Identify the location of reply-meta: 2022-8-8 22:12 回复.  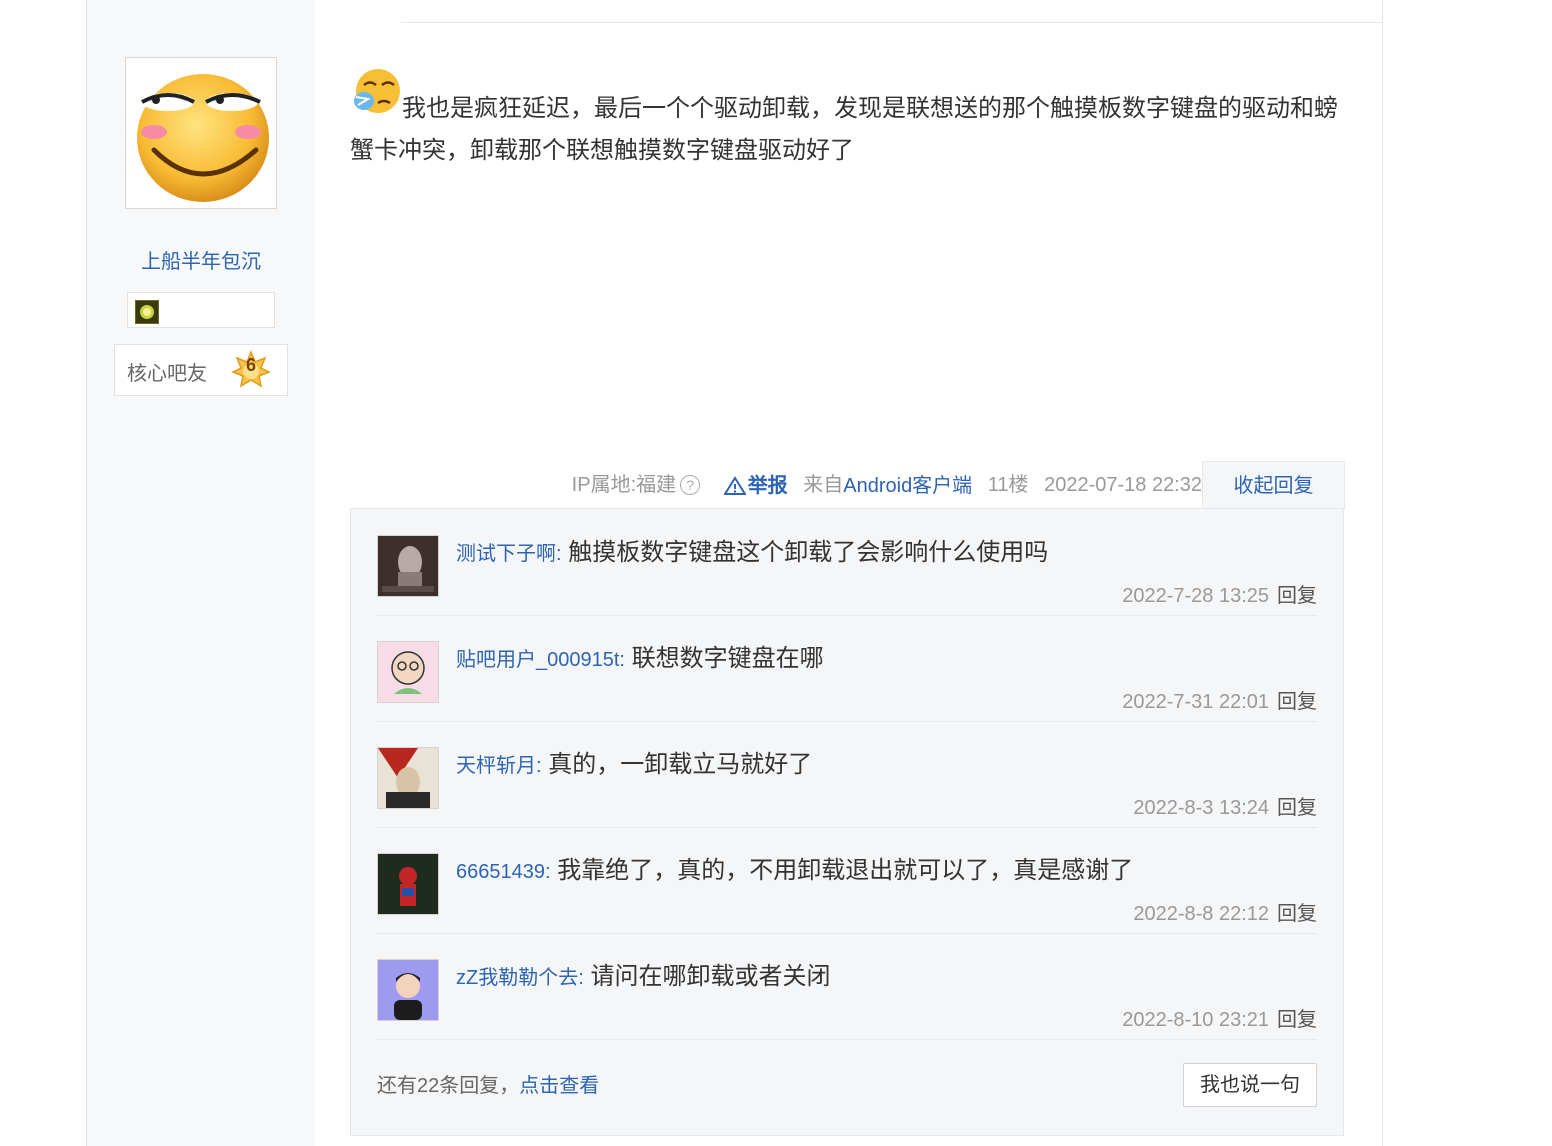
(1225, 911).